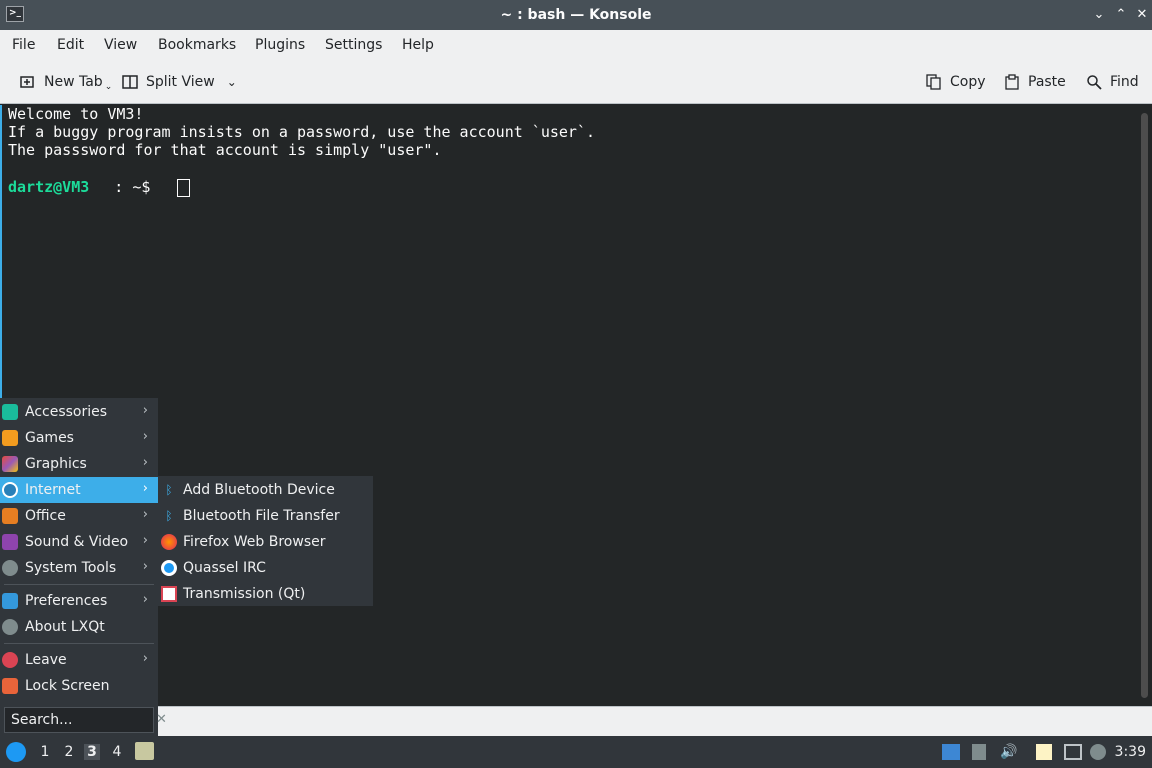 This screenshot has height=768, width=1152. I want to click on menu-item-lock-screen: Lock Screen, so click(79, 686).